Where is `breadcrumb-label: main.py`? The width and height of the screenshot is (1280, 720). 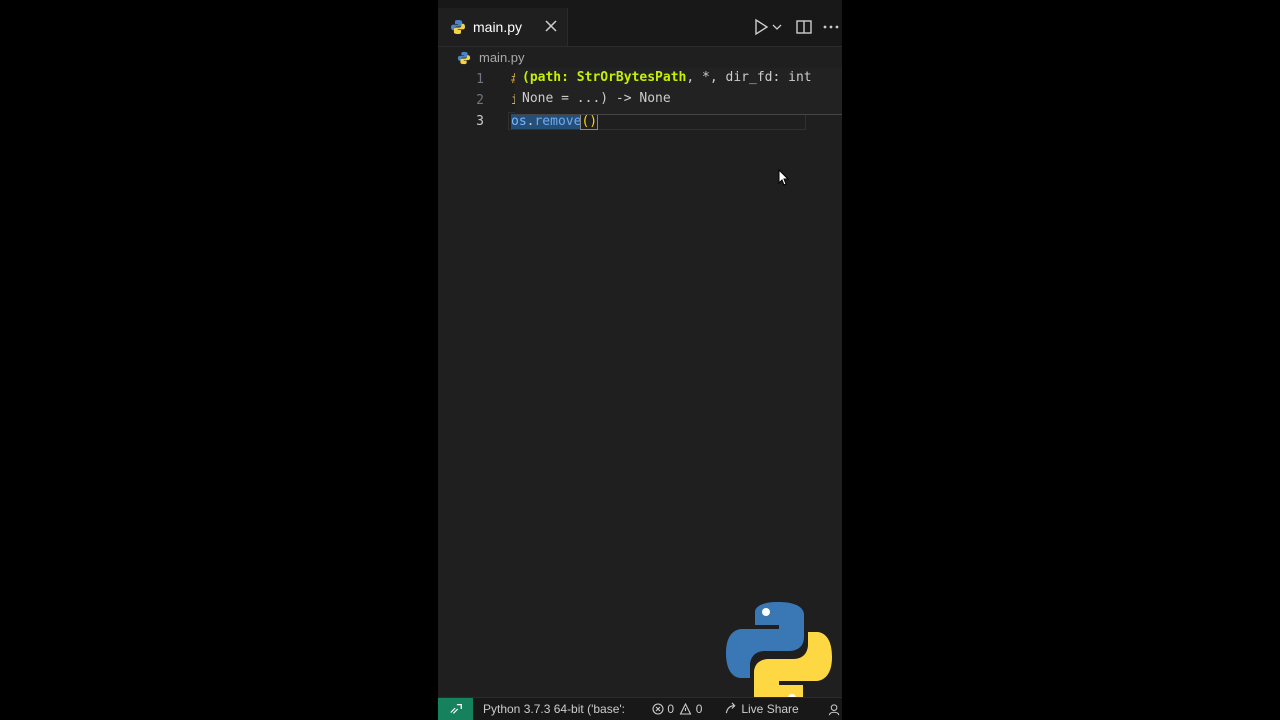
breadcrumb-label: main.py is located at coordinates (502, 57).